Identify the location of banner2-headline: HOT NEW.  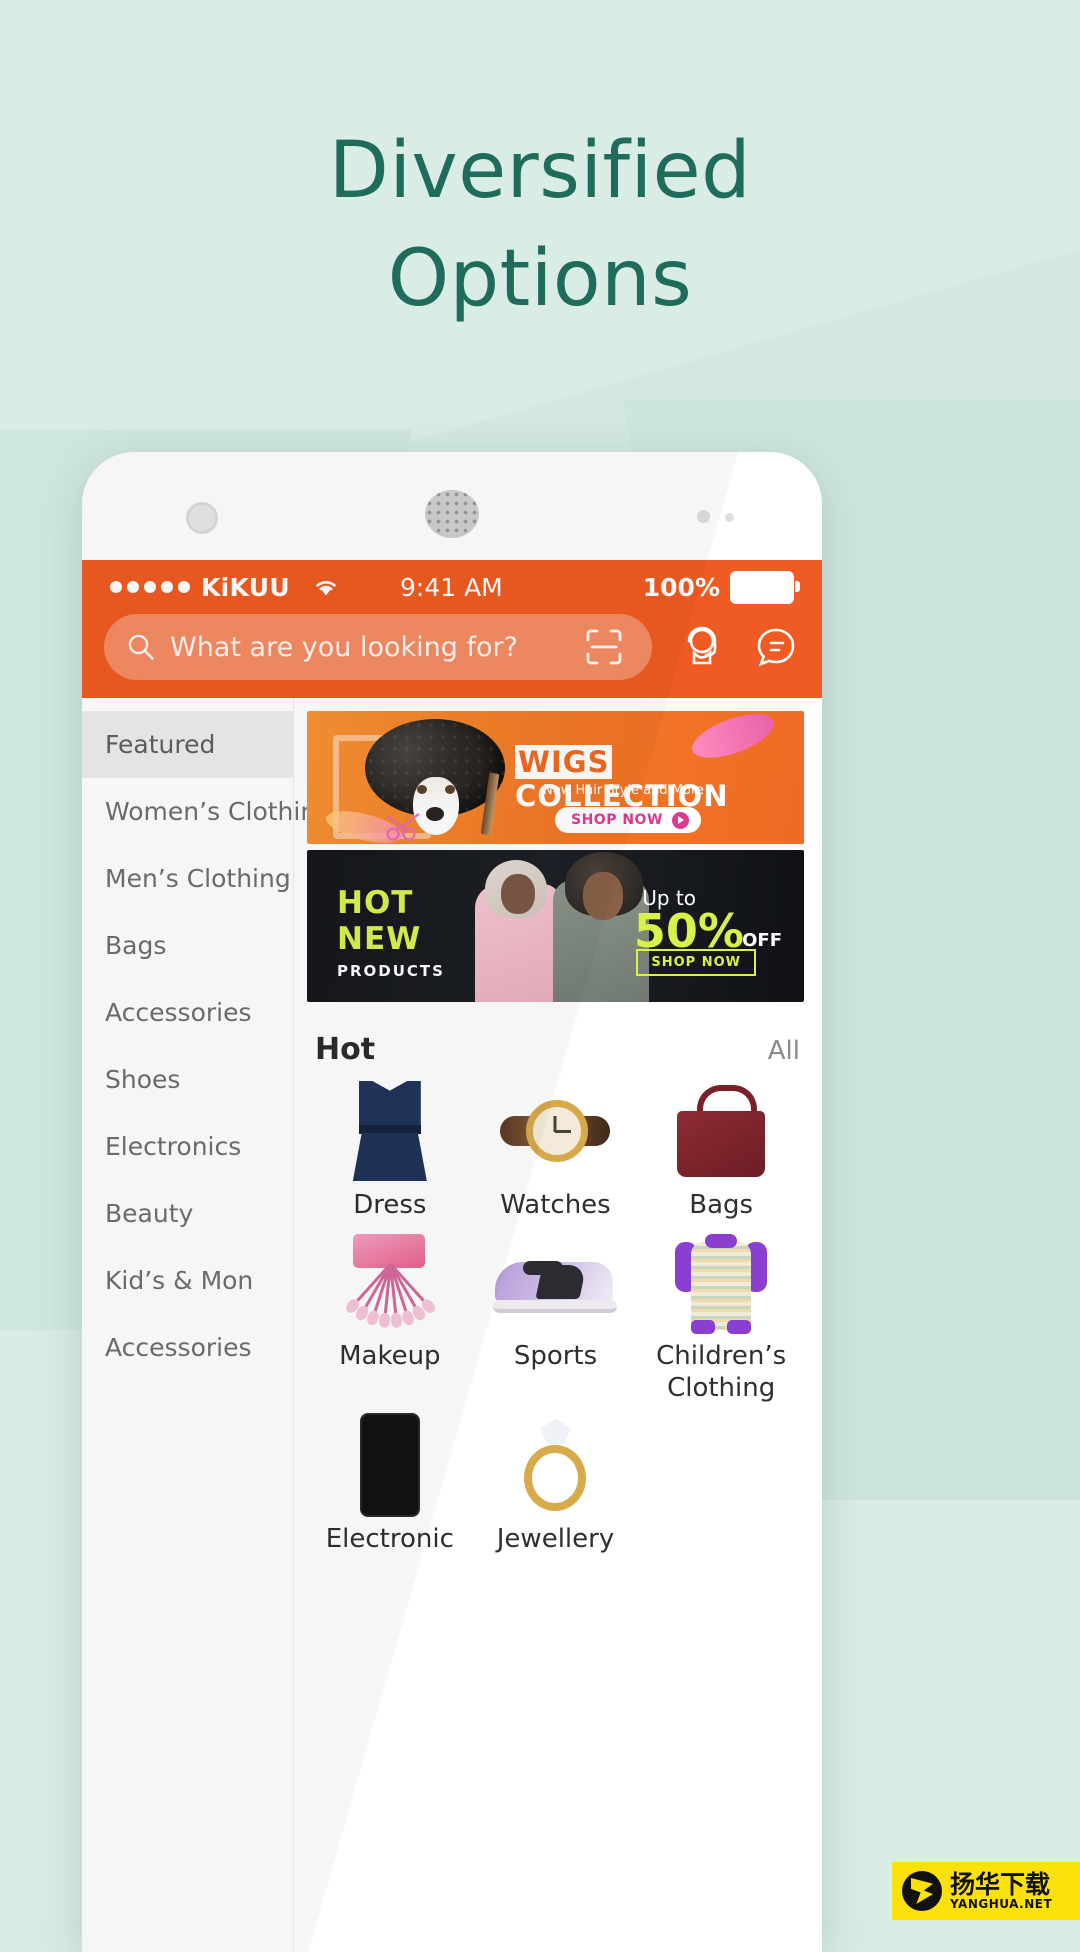
(379, 921).